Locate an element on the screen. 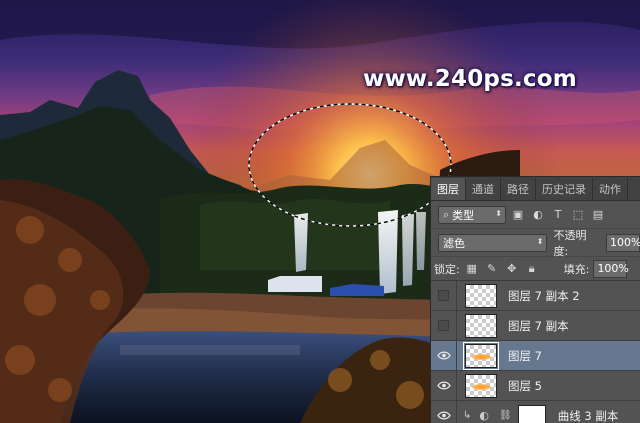 This screenshot has width=640, height=423. layer-row: 图层 7 副本 2 is located at coordinates (535, 295).